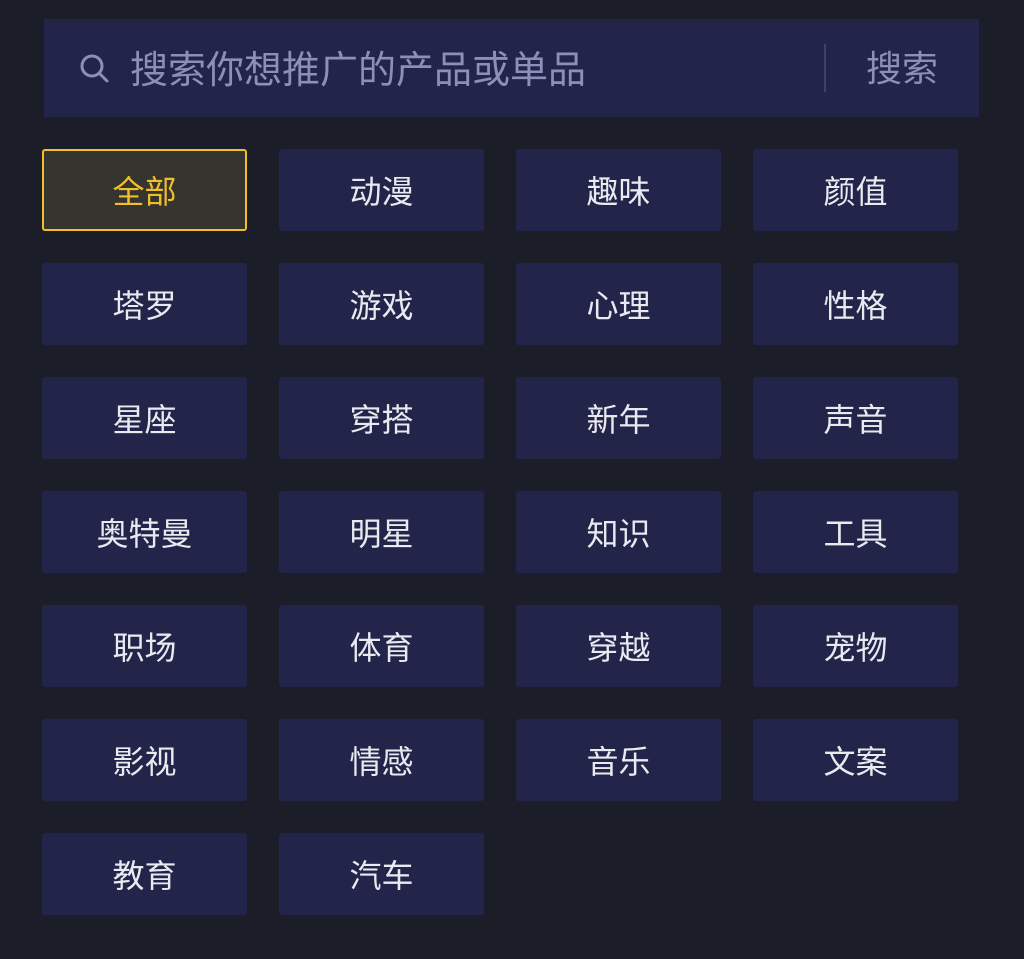 This screenshot has width=1024, height=959. What do you see at coordinates (825, 68) in the screenshot?
I see `search-divider` at bounding box center [825, 68].